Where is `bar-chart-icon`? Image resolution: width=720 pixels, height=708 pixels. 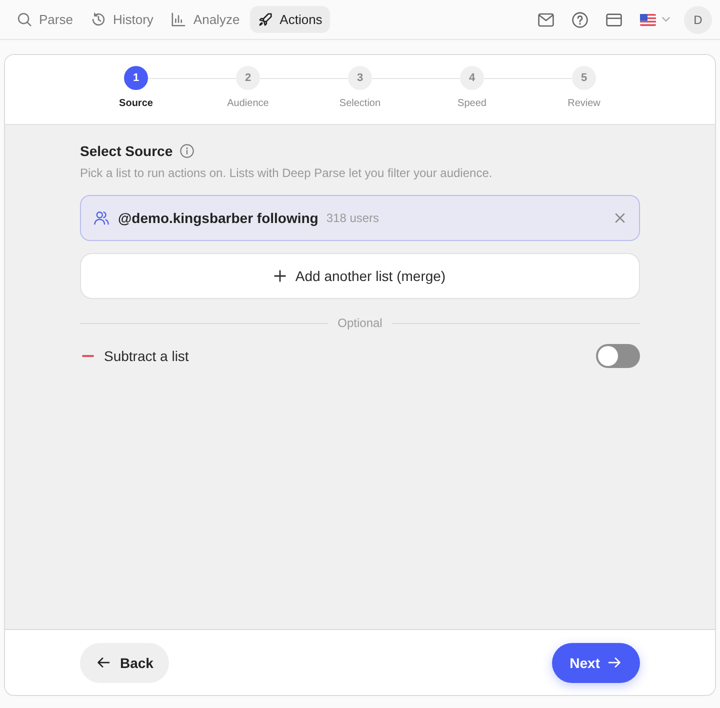
bar-chart-icon is located at coordinates (178, 19).